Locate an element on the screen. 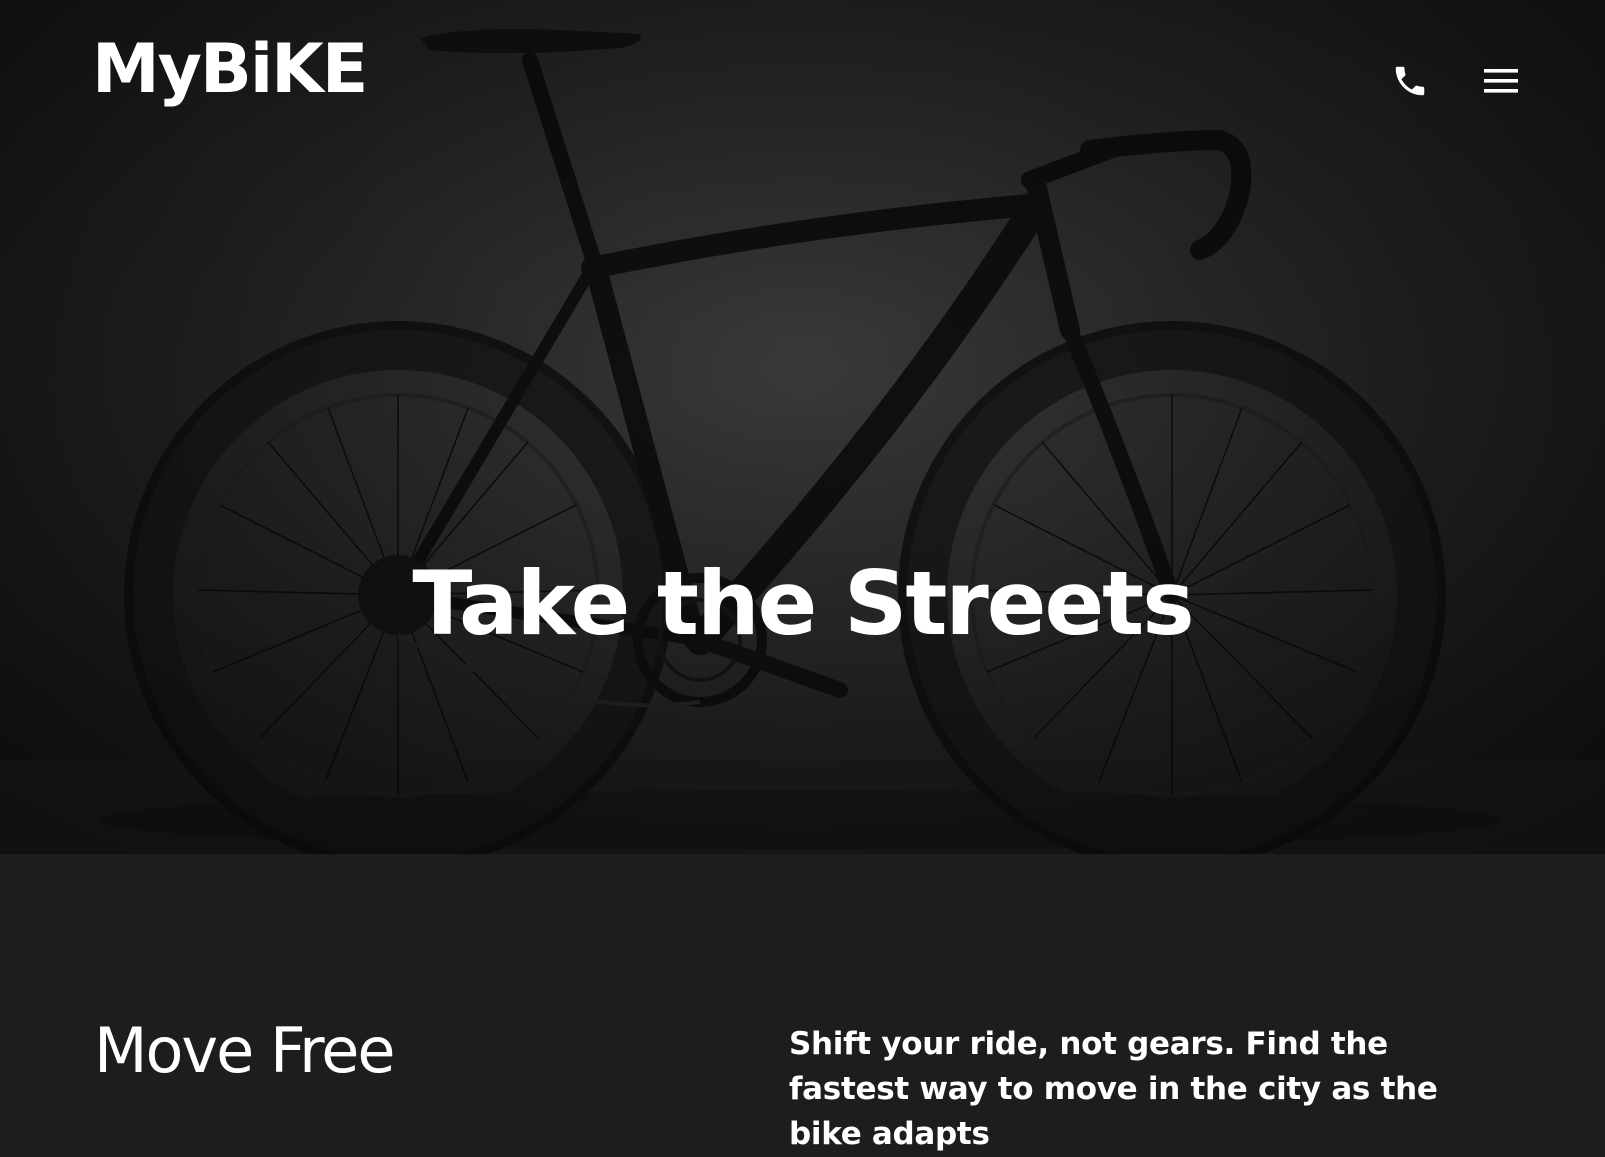 This screenshot has height=1157, width=1605. site-logo: MyBiKE is located at coordinates (230, 70).